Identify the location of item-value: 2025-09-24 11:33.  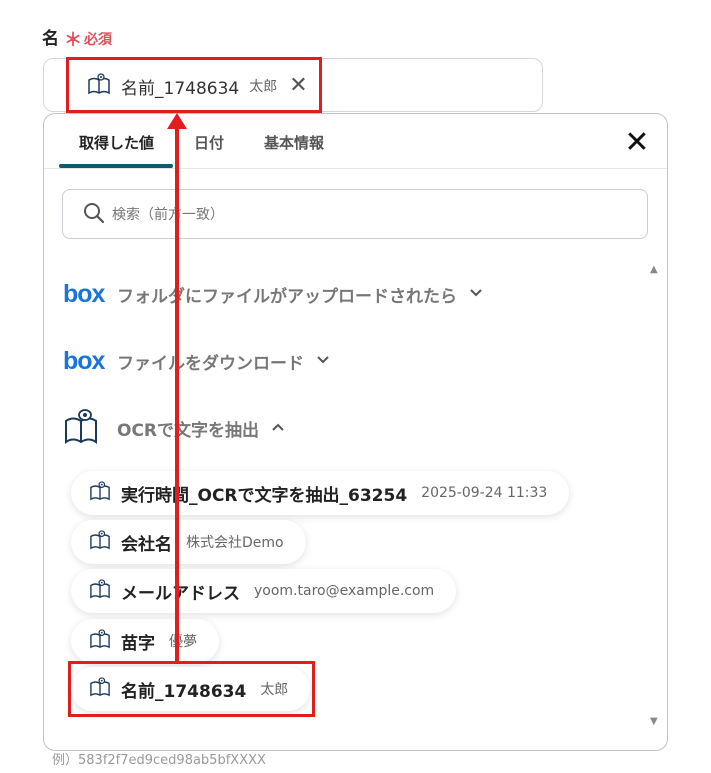
(484, 493).